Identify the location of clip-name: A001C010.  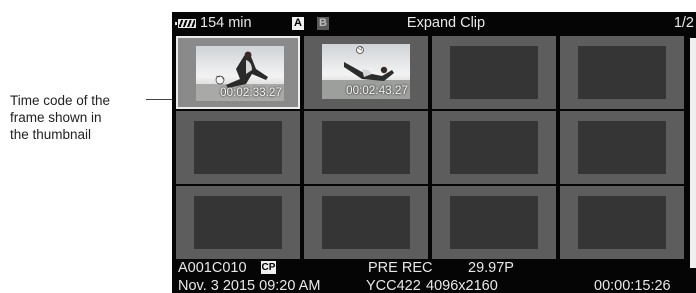
(212, 268).